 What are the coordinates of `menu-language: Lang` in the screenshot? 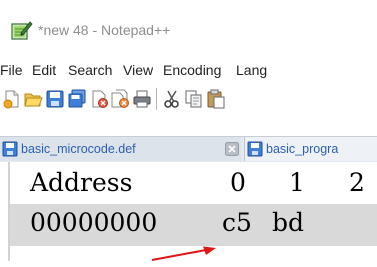 It's located at (251, 70).